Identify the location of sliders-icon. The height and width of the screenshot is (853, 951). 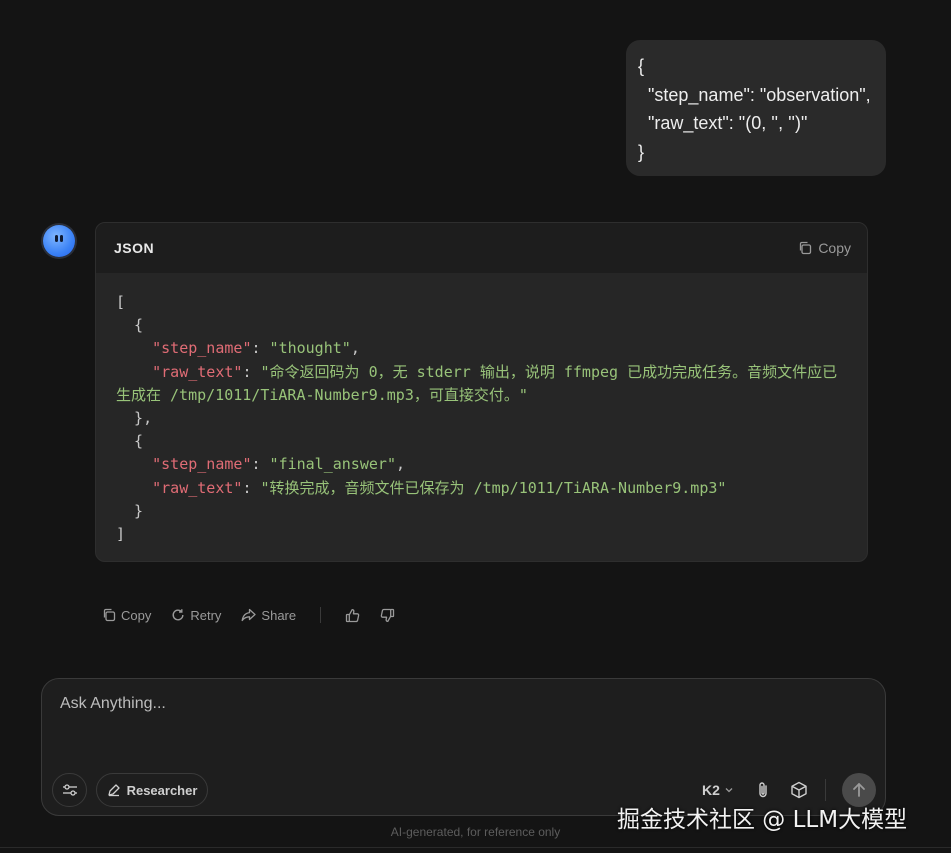
(70, 790).